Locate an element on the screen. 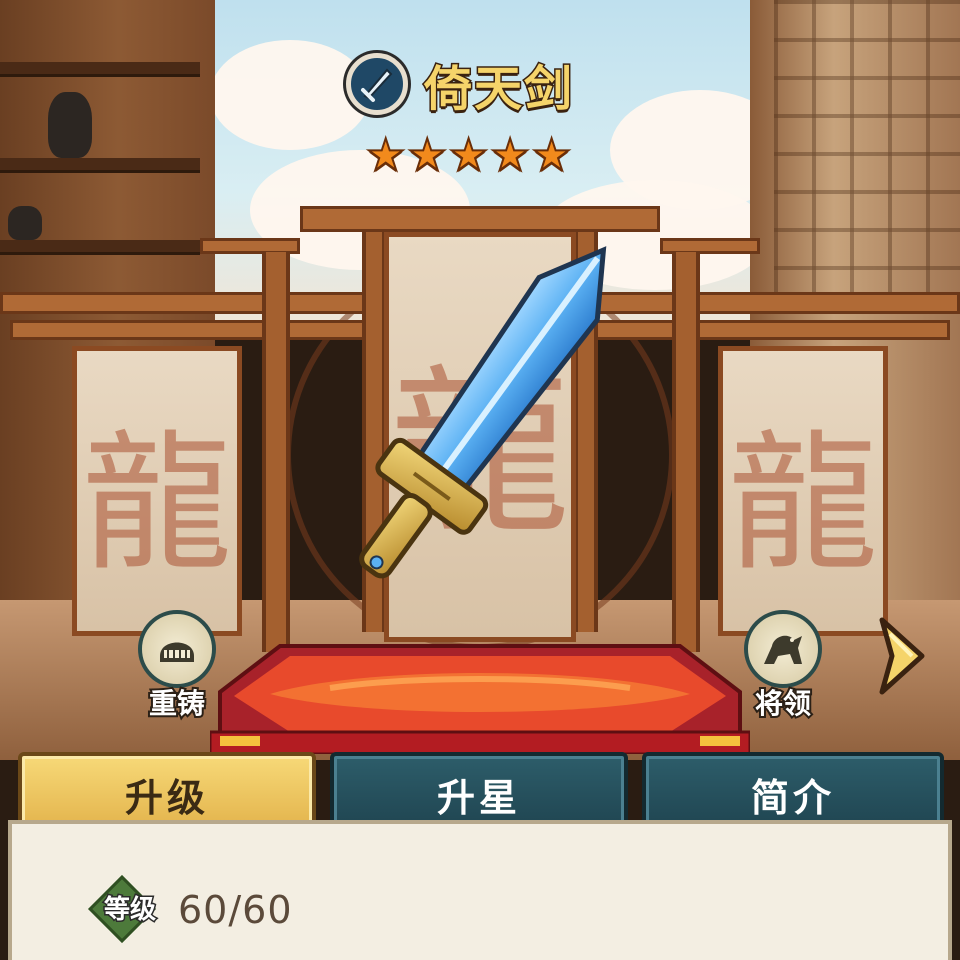  item-title-row: 倚天剑 is located at coordinates (460, 85).